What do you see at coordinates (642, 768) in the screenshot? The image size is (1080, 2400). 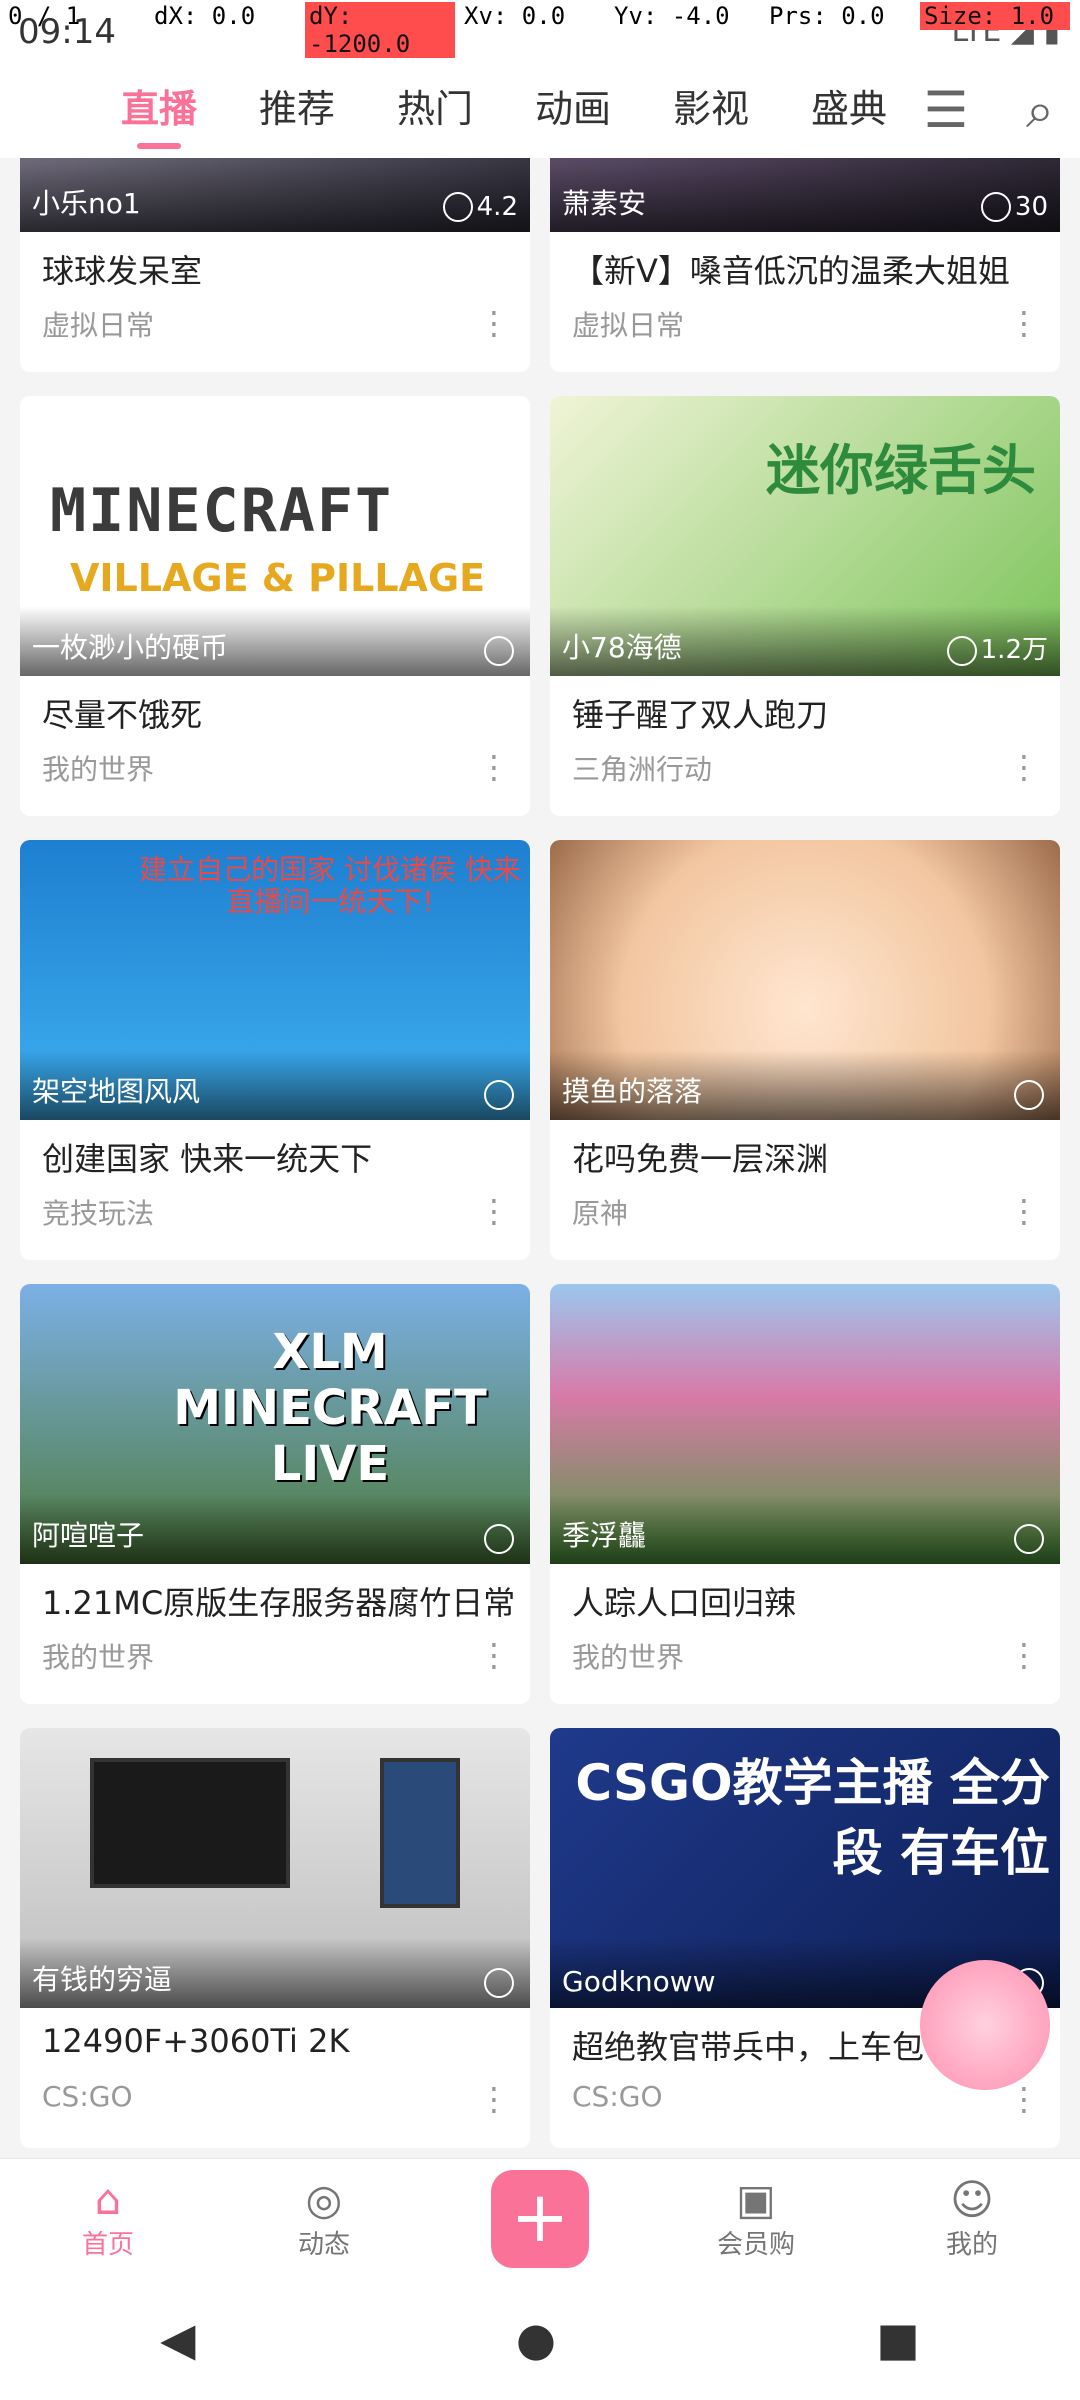 I see `room-category: 三角洲行动` at bounding box center [642, 768].